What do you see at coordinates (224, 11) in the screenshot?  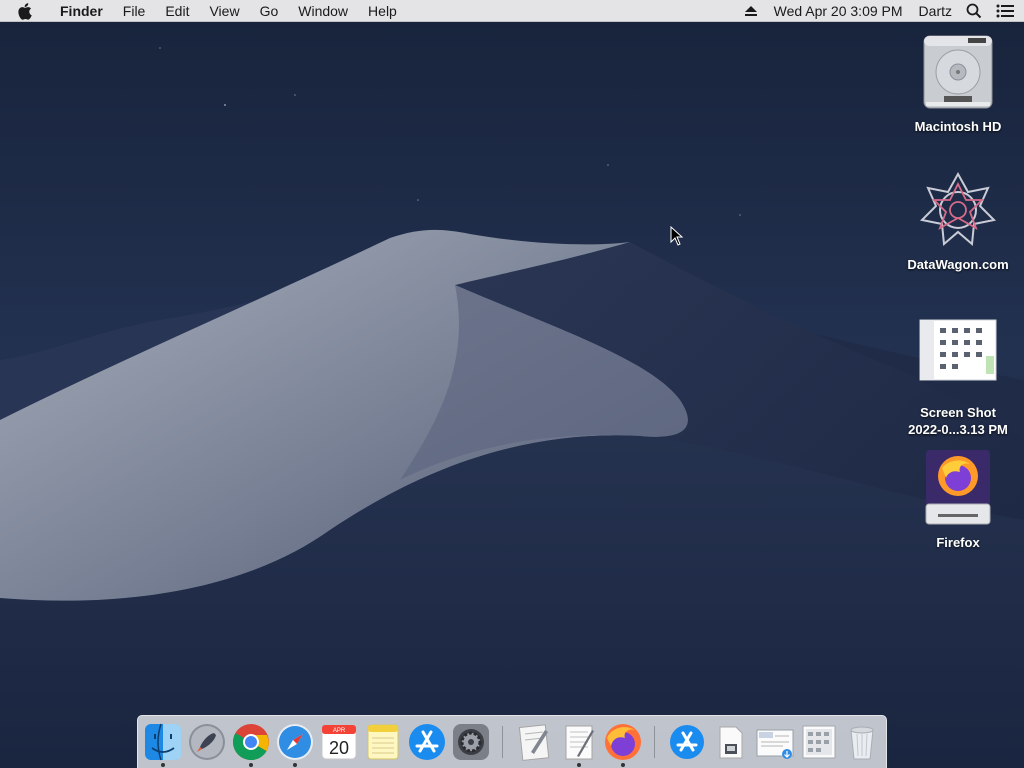 I see `menu-view: View` at bounding box center [224, 11].